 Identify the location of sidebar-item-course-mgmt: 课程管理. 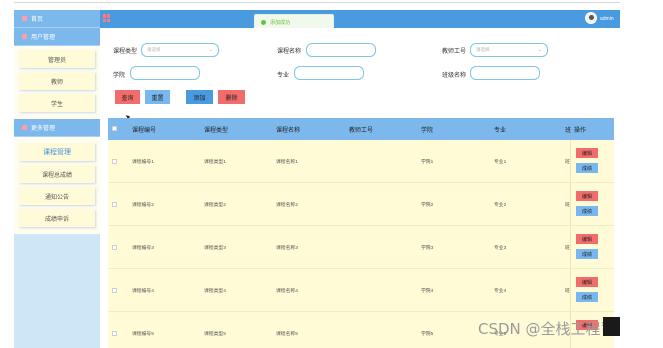
(57, 152).